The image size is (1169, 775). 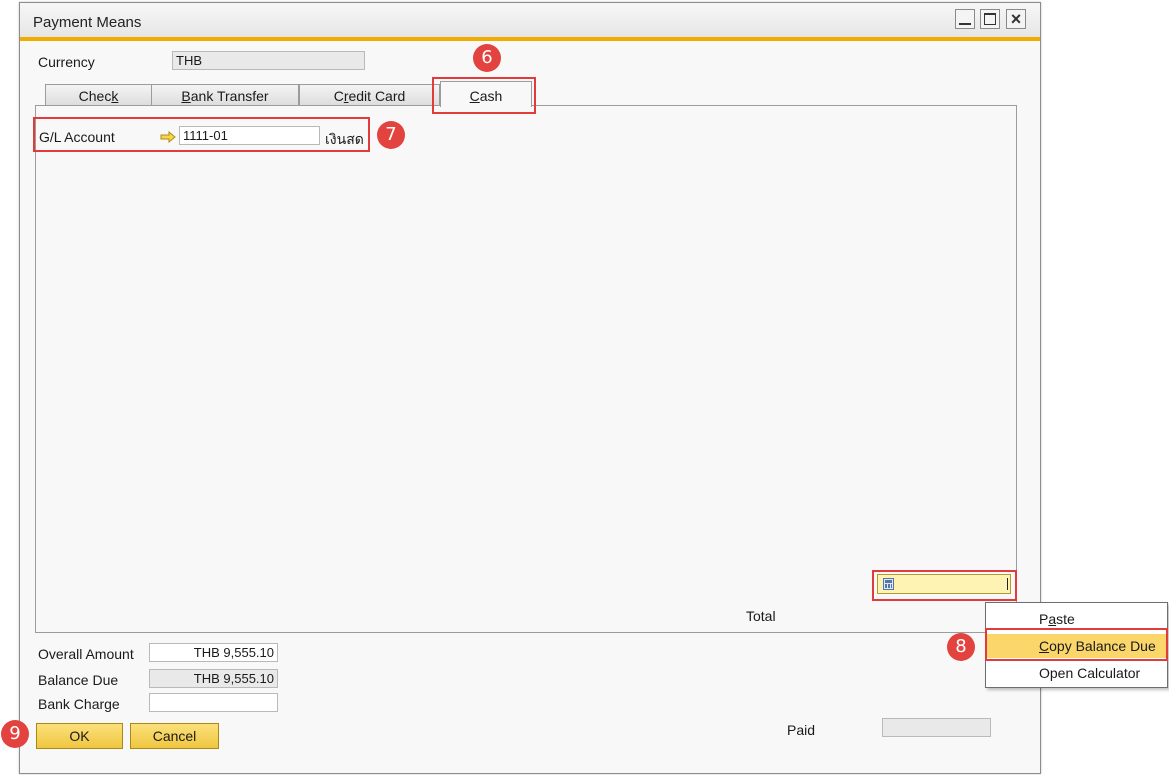 What do you see at coordinates (87, 22) in the screenshot?
I see `window-title: Payment Means` at bounding box center [87, 22].